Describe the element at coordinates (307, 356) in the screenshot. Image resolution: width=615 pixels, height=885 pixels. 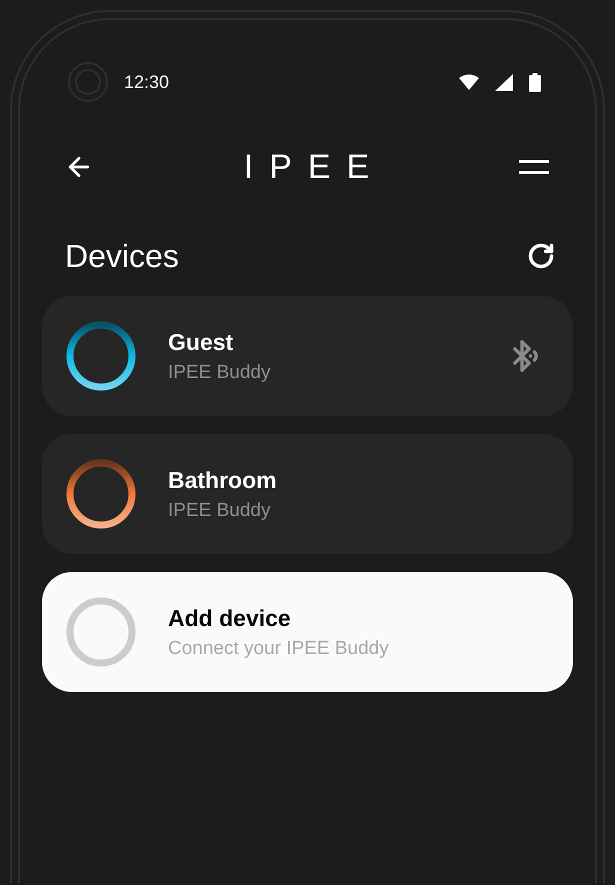
I see `device-card: Guest IPEE Buddy` at that location.